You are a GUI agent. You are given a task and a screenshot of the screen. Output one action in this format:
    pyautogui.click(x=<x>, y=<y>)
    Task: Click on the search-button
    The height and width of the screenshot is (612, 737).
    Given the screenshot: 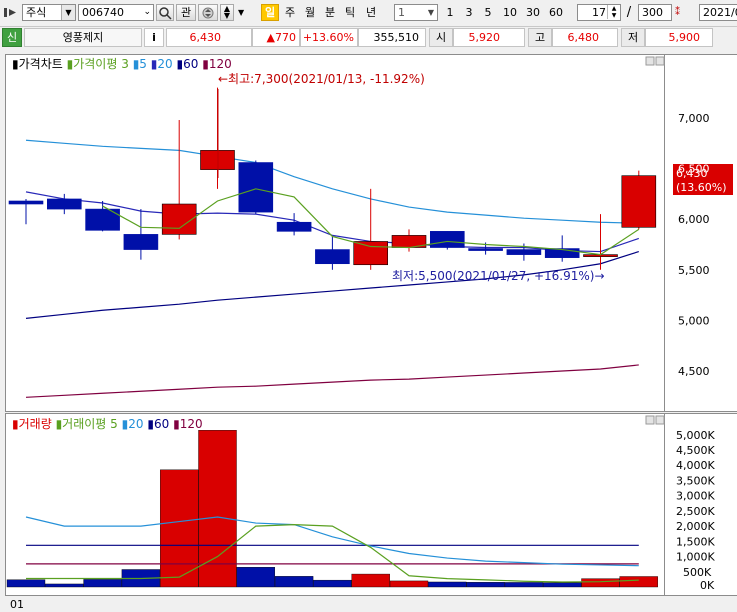 What is the action you would take?
    pyautogui.click(x=165, y=12)
    